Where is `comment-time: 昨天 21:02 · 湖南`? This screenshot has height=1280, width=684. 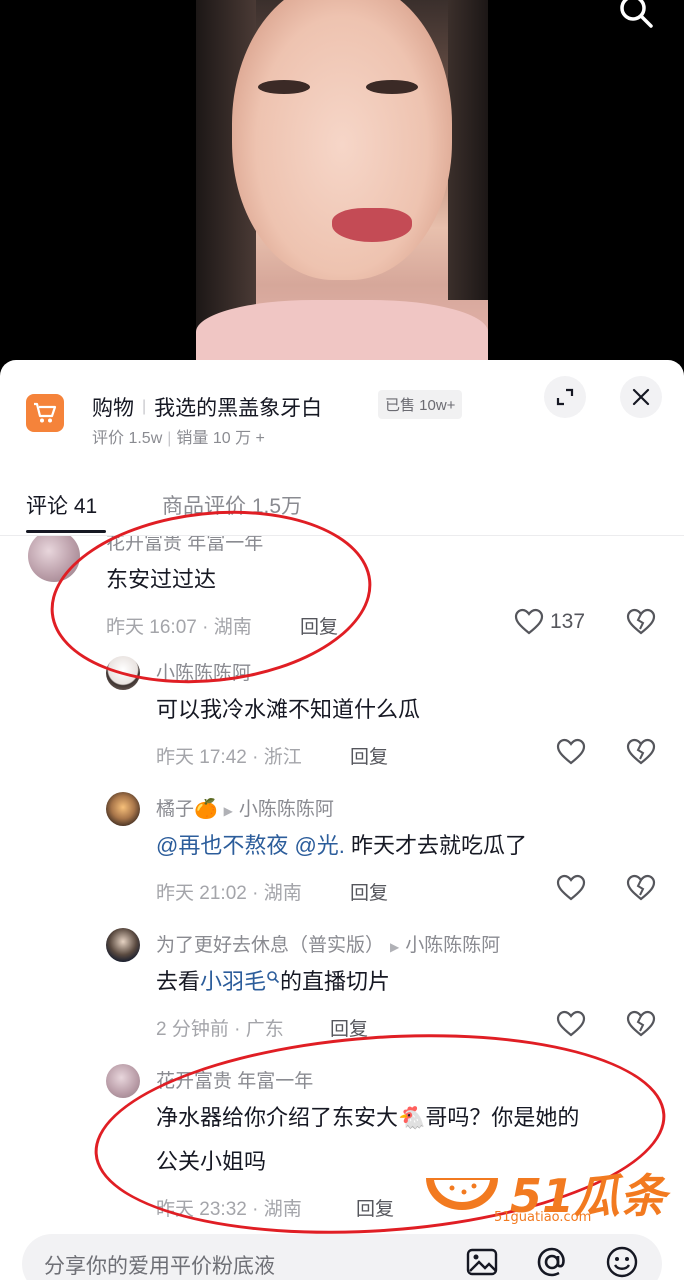
comment-time: 昨天 21:02 · 湖南 is located at coordinates (229, 893).